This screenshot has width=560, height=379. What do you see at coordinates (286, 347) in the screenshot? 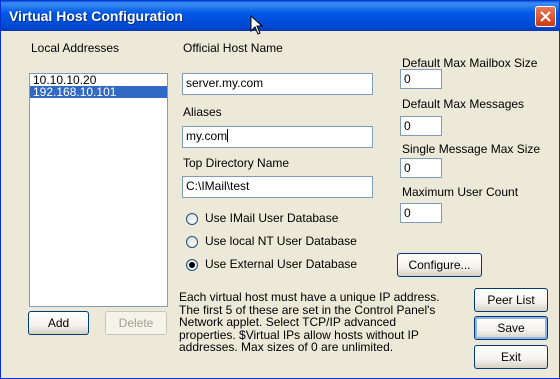
I see `note-line: addresses. Max sizes of 0 are unlimited.` at bounding box center [286, 347].